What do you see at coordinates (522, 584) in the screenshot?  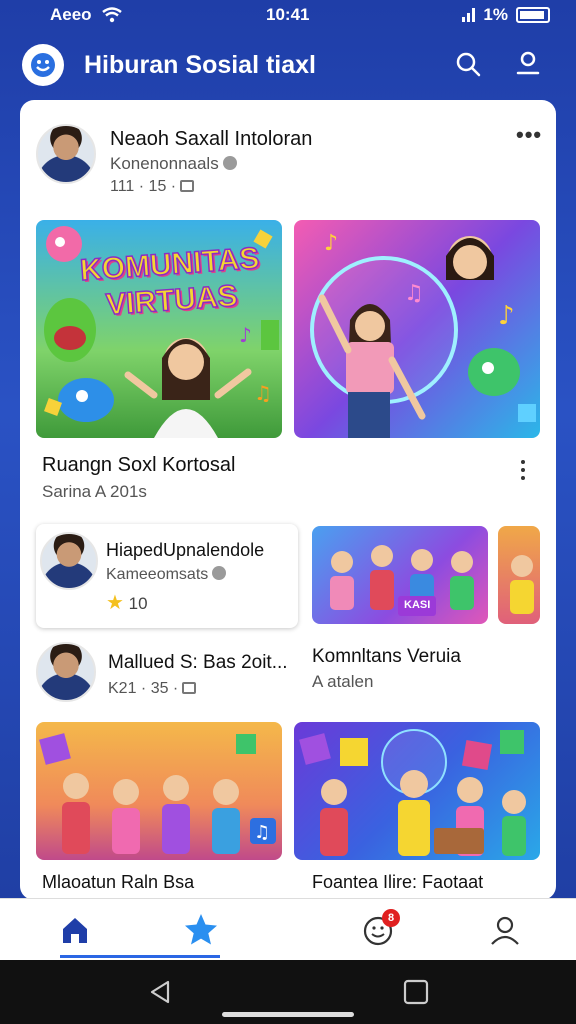 I see `girl-illustration` at bounding box center [522, 584].